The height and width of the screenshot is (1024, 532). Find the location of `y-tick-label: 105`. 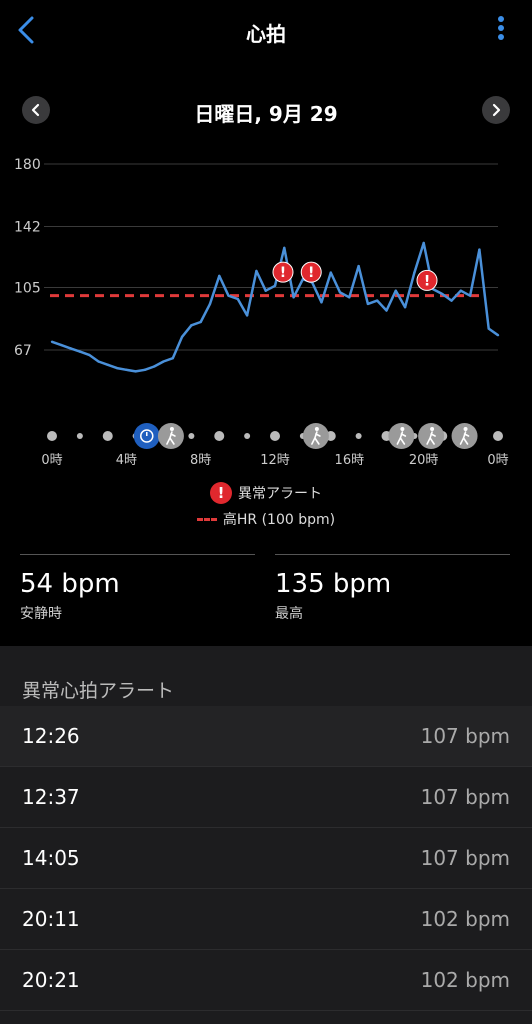

y-tick-label: 105 is located at coordinates (27, 288).